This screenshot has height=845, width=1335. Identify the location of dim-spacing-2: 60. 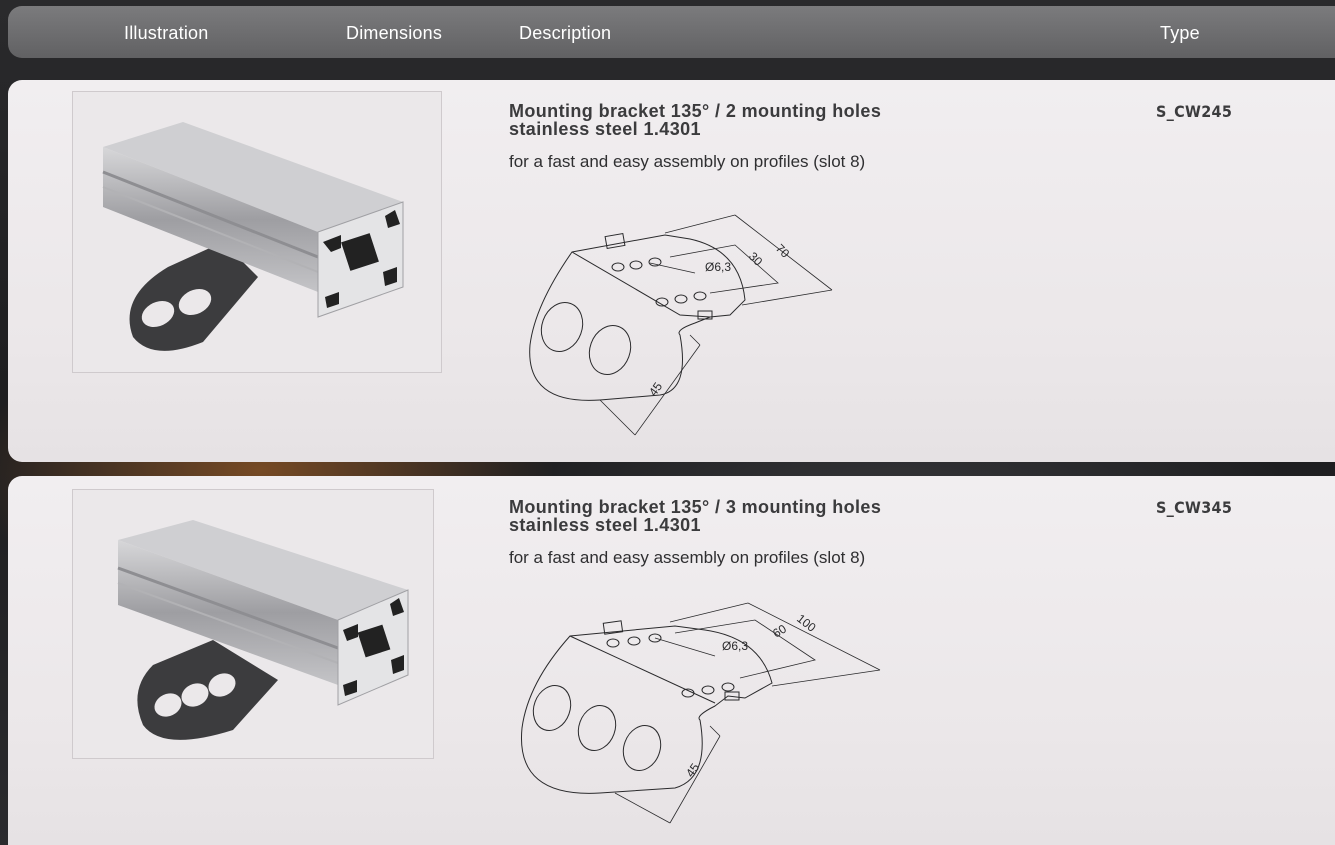
(779, 630).